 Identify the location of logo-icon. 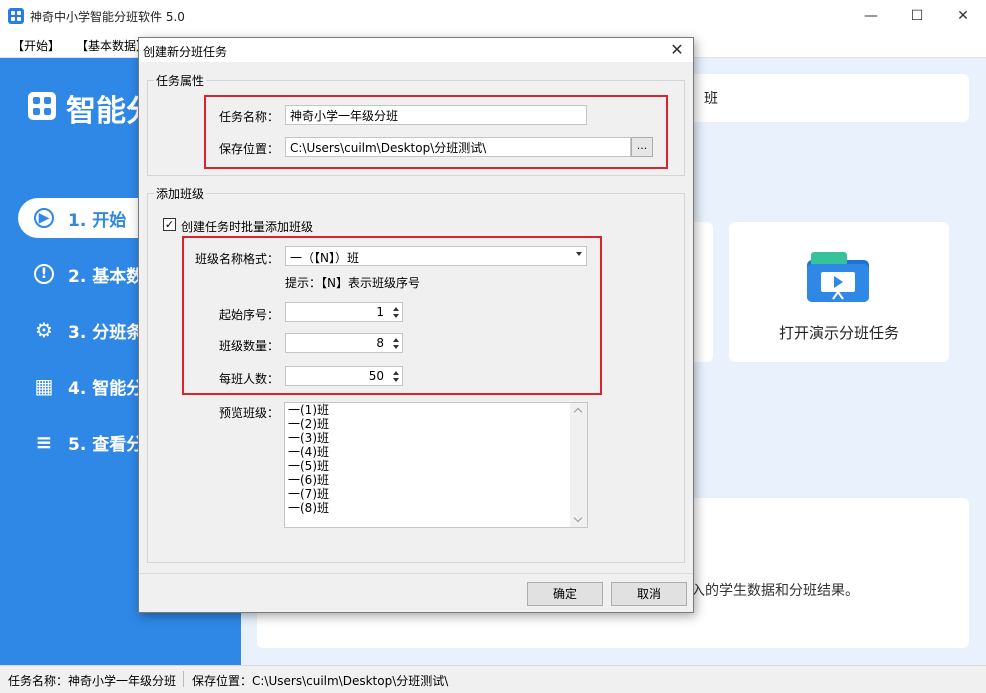
(42, 106).